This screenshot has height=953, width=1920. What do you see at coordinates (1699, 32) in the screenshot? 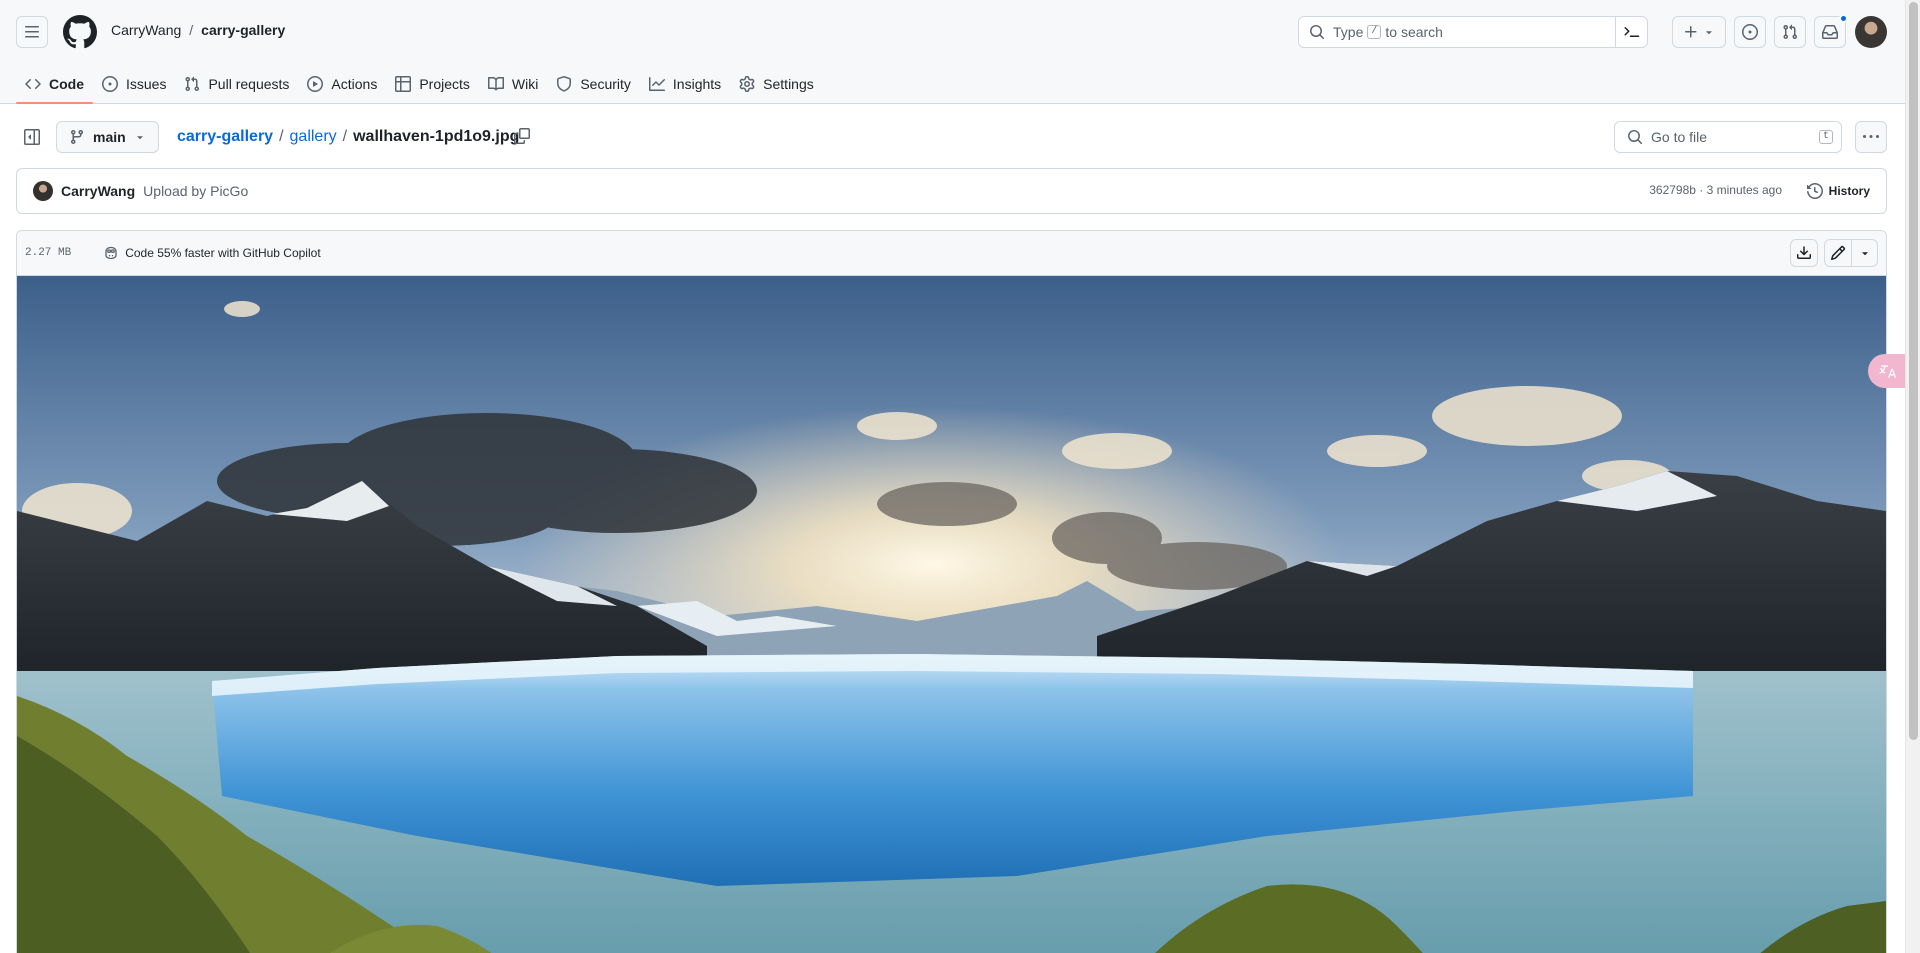
I see `create-new-button` at bounding box center [1699, 32].